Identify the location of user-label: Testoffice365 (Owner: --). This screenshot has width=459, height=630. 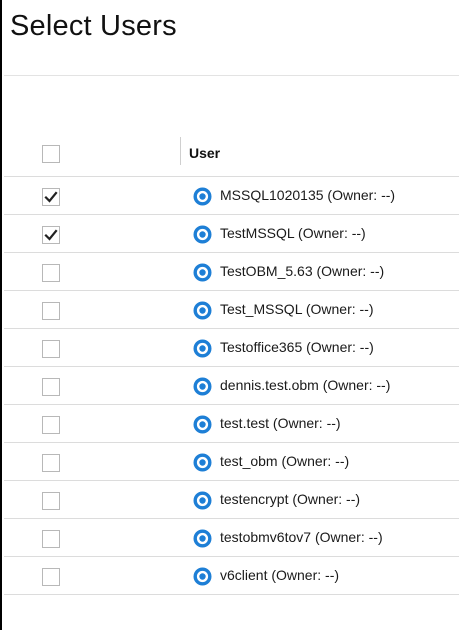
(297, 347).